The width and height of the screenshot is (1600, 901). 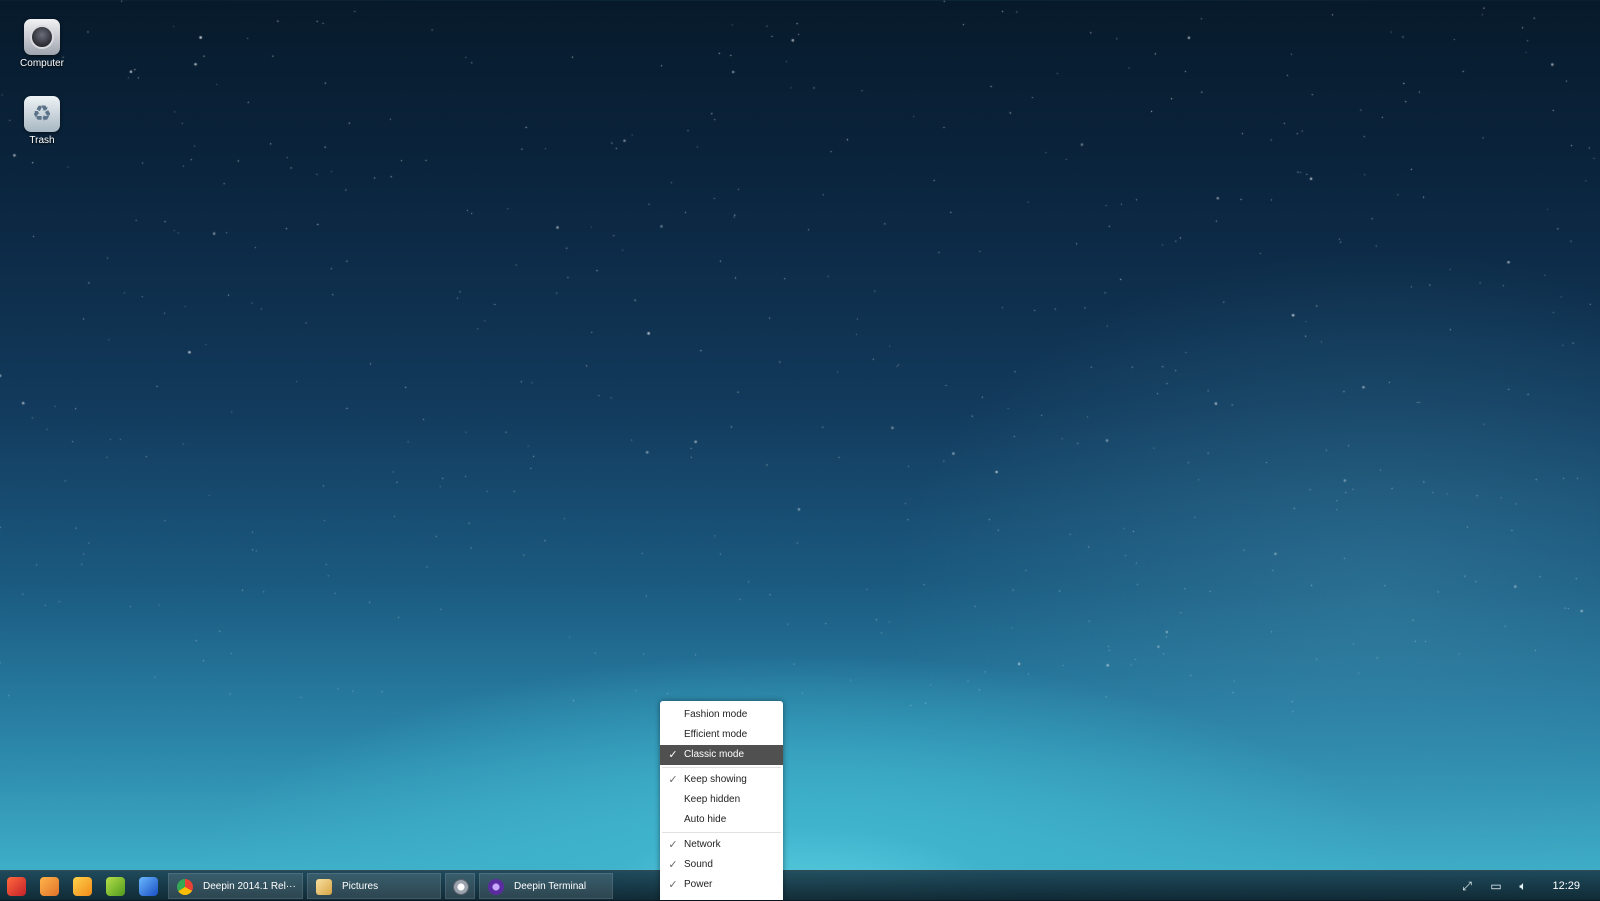 What do you see at coordinates (148, 886) in the screenshot?
I see `browser-icon` at bounding box center [148, 886].